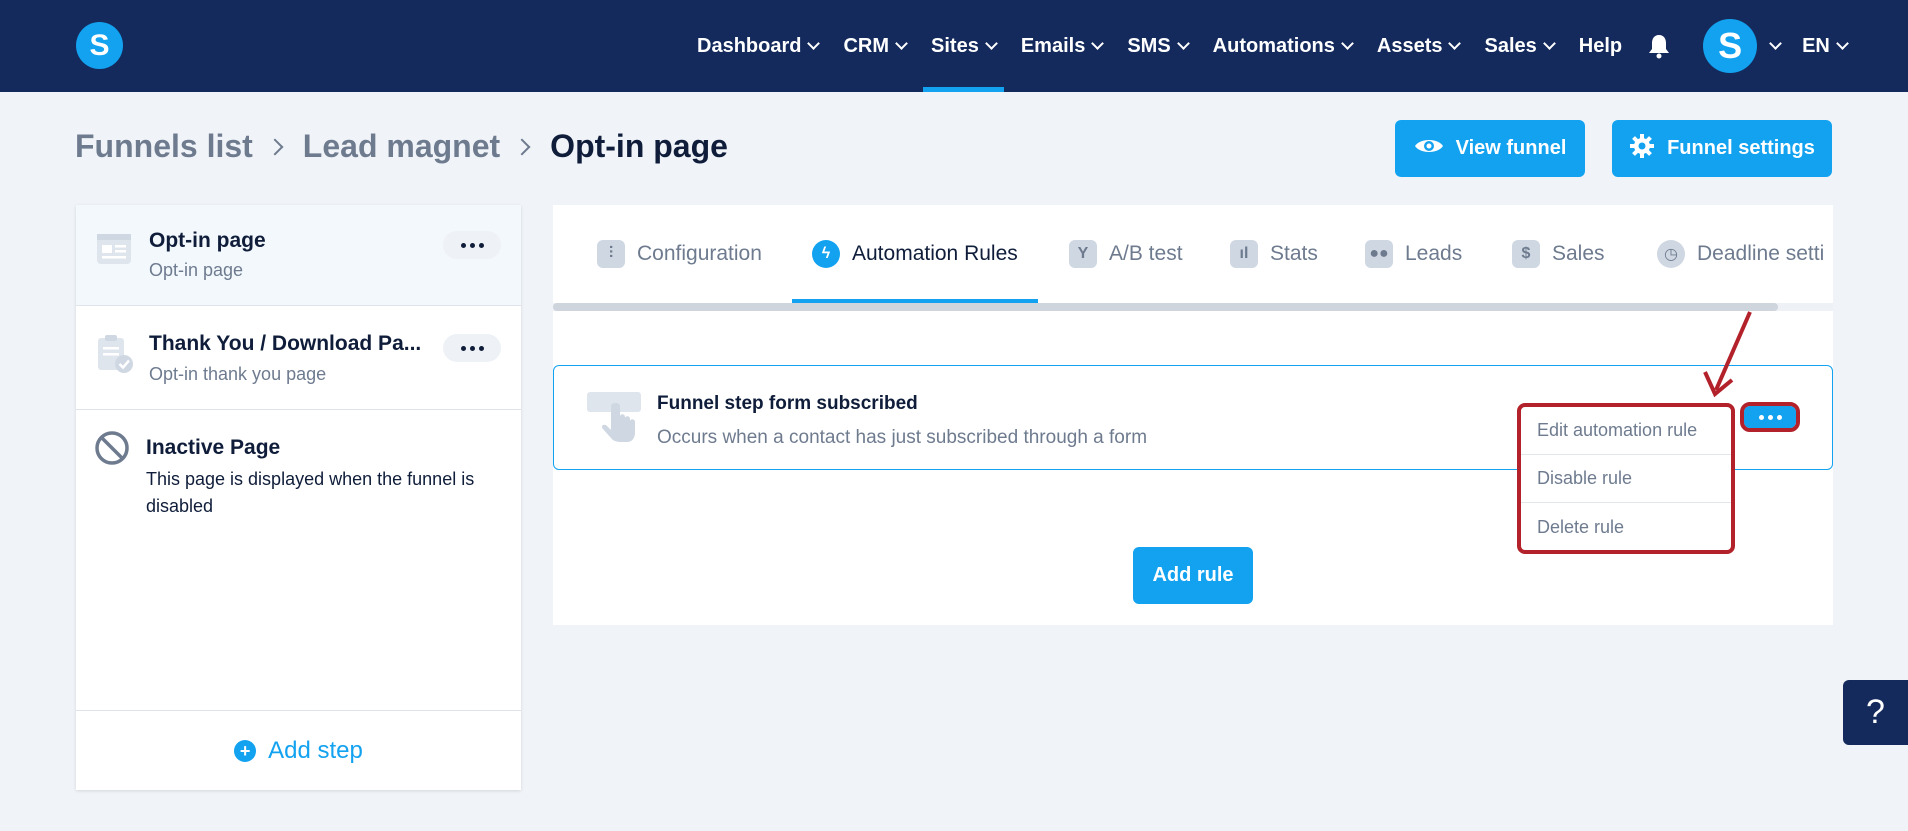  What do you see at coordinates (238, 374) in the screenshot?
I see `step-subtitle: Opt-in thank you page` at bounding box center [238, 374].